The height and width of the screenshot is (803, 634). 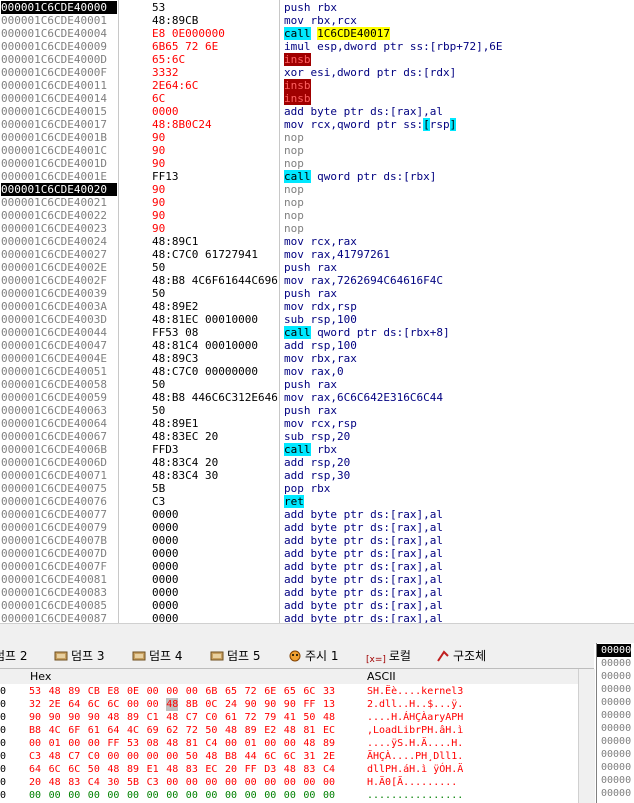 What do you see at coordinates (317, 59) in the screenshot?
I see `disasm-row: 000001C6CDE4000D 65:6C insb` at bounding box center [317, 59].